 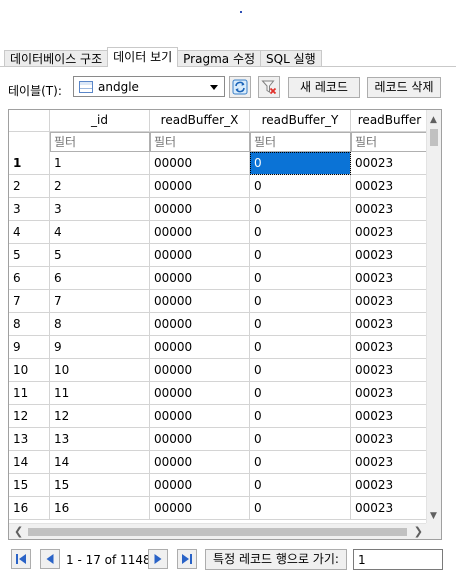 I want to click on cell-id: 15, so click(x=100, y=485).